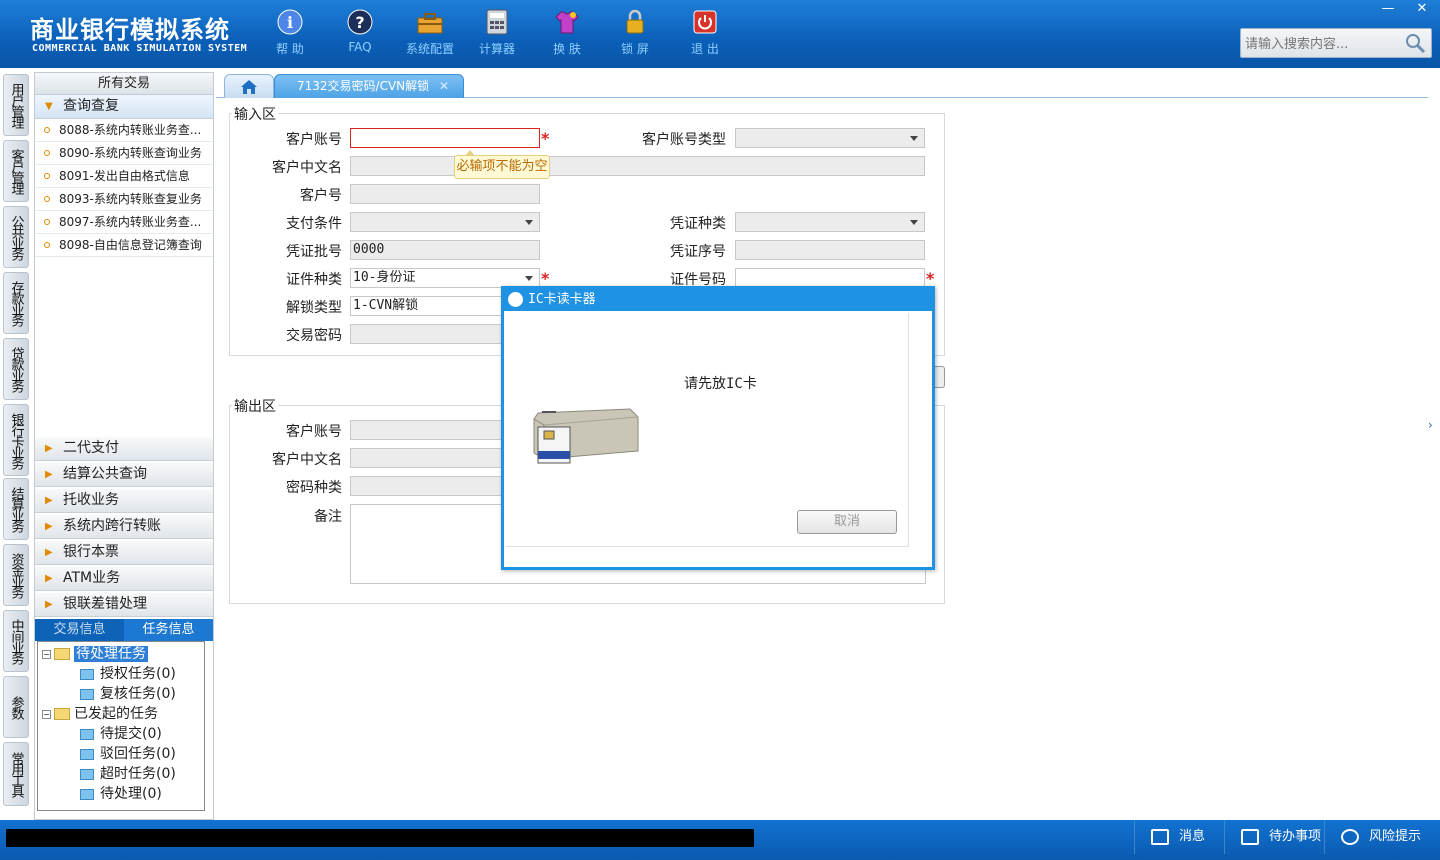 The image size is (1440, 860). I want to click on menu-item-8091: 8091-发出自由格式信息, so click(124, 176).